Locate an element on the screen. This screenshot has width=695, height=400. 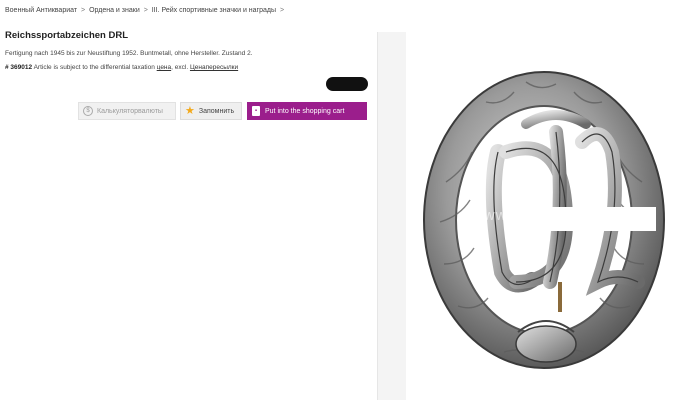
currency-icon: $ is located at coordinates (88, 111).